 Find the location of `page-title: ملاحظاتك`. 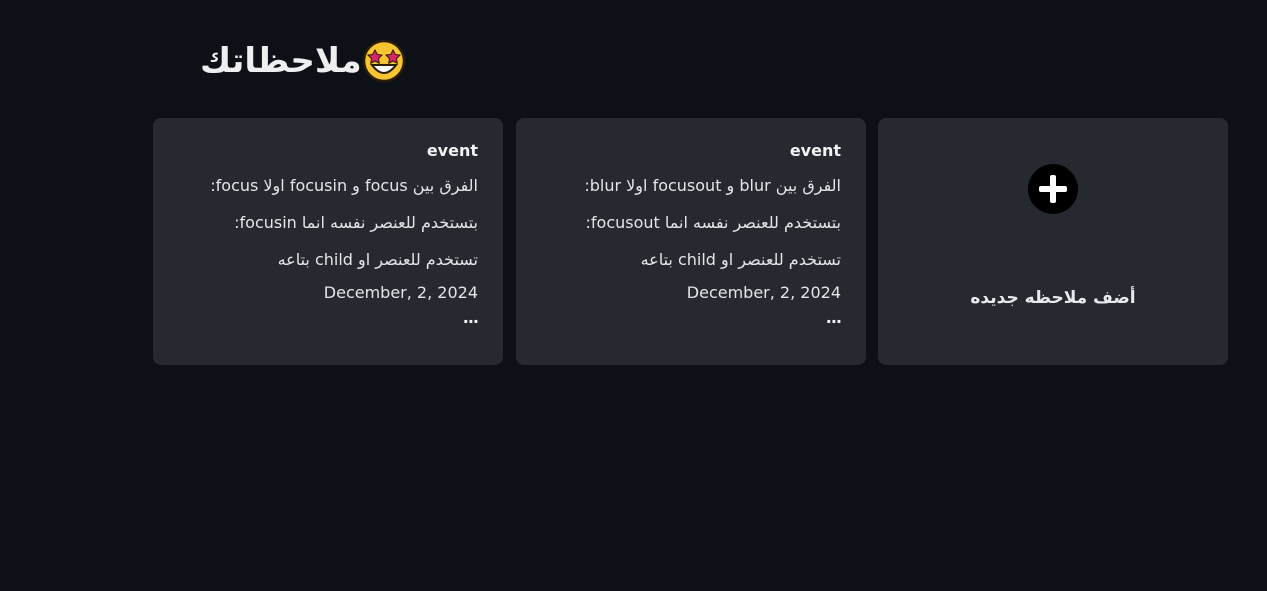

page-title: ملاحظاتك is located at coordinates (281, 61).